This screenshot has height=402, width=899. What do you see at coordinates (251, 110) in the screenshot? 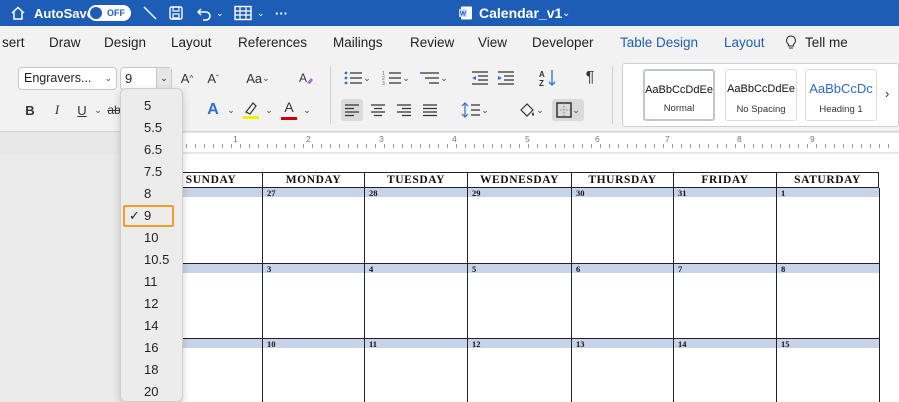
I see `highlight-button` at bounding box center [251, 110].